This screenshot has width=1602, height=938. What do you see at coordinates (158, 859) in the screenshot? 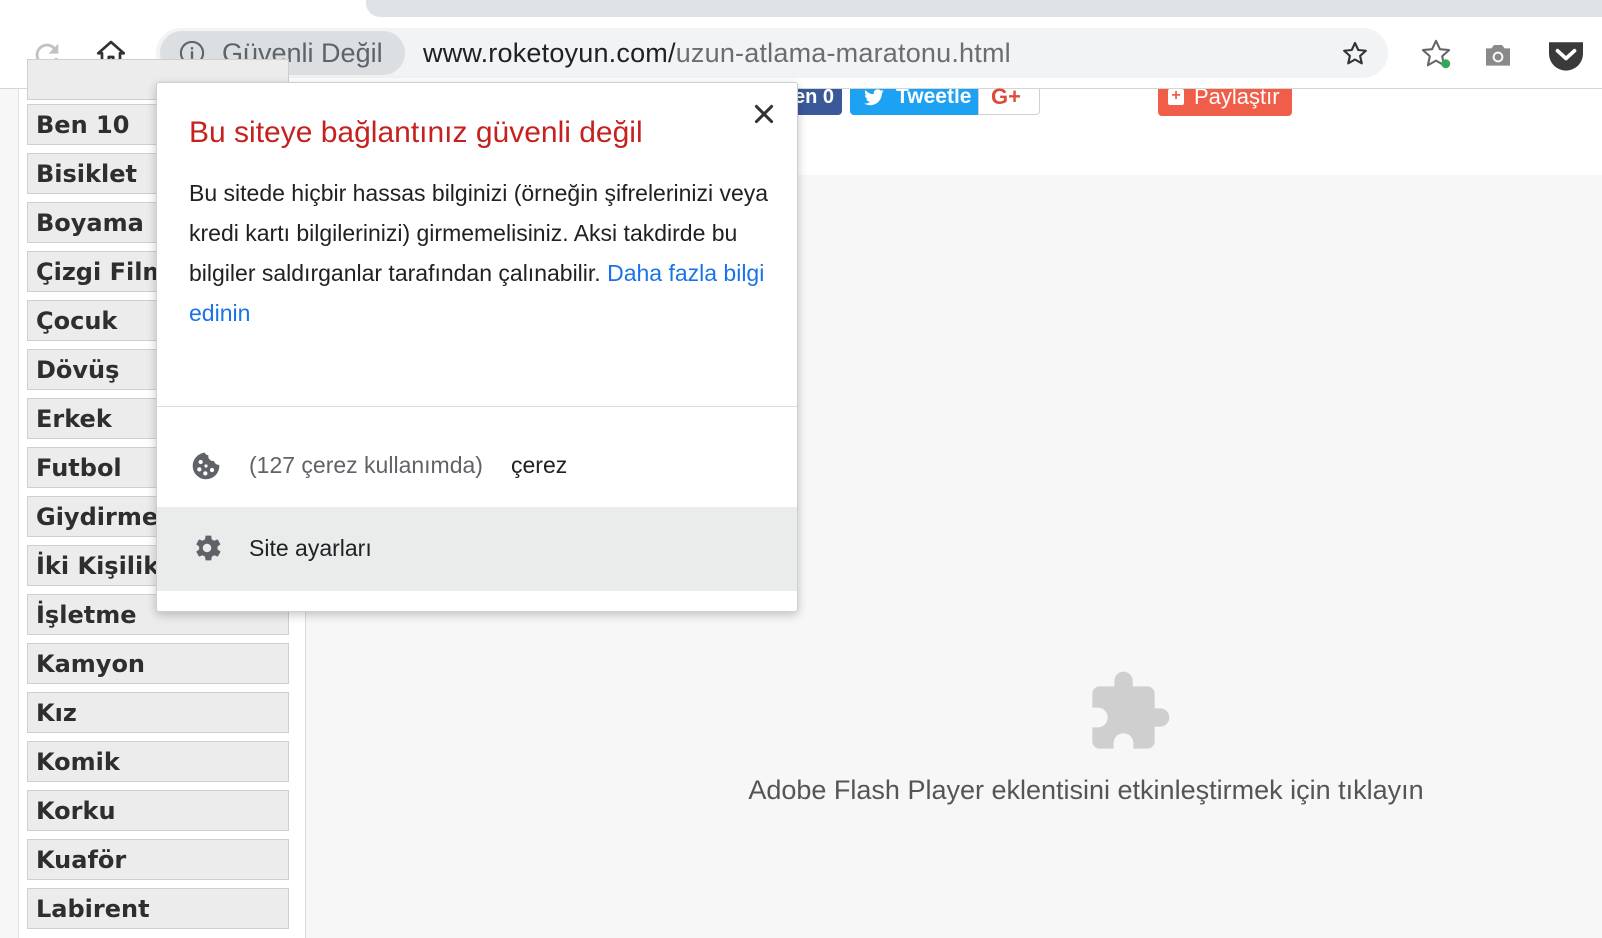
I see `category-item: Kuaför` at bounding box center [158, 859].